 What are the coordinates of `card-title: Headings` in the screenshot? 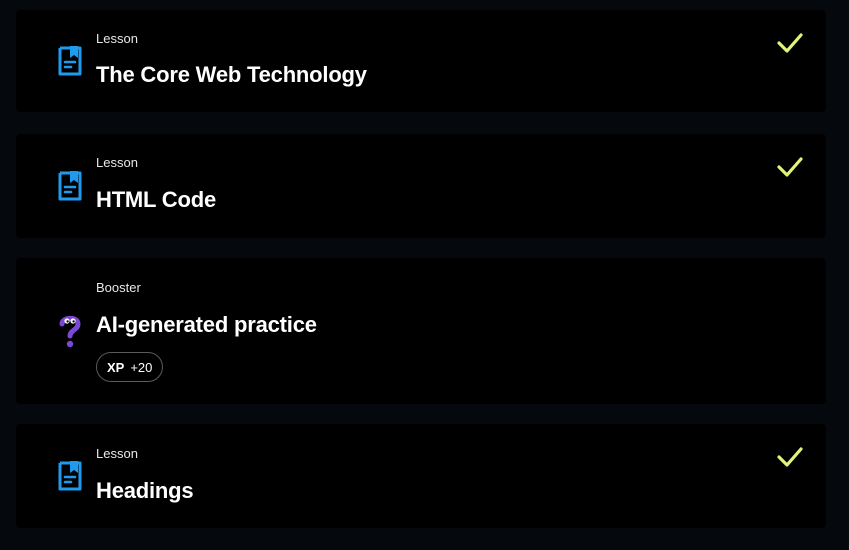 It's located at (145, 490).